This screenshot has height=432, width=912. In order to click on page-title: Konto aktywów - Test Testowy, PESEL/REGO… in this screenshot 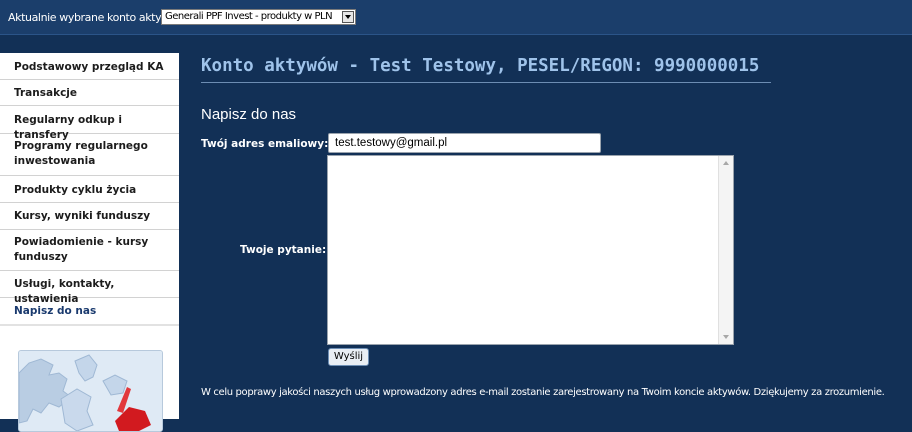, I will do `click(480, 66)`.